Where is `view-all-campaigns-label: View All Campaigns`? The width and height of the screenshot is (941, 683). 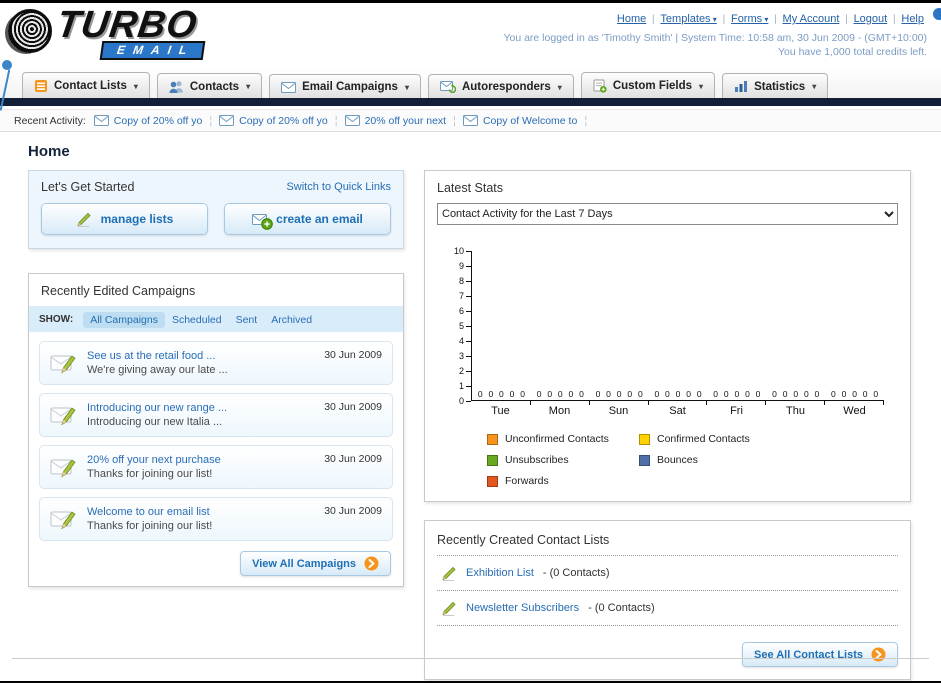
view-all-campaigns-label: View All Campaigns is located at coordinates (304, 563).